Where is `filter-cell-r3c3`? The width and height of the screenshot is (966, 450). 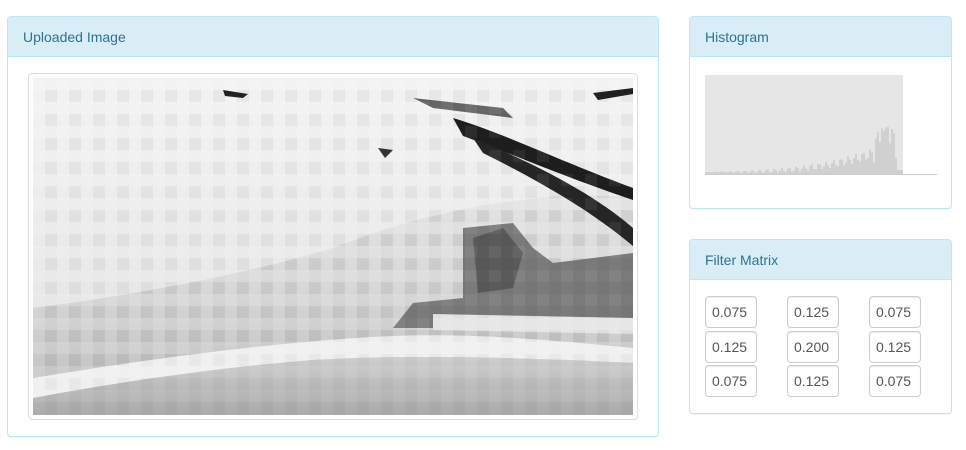
filter-cell-r3c3 is located at coordinates (895, 381).